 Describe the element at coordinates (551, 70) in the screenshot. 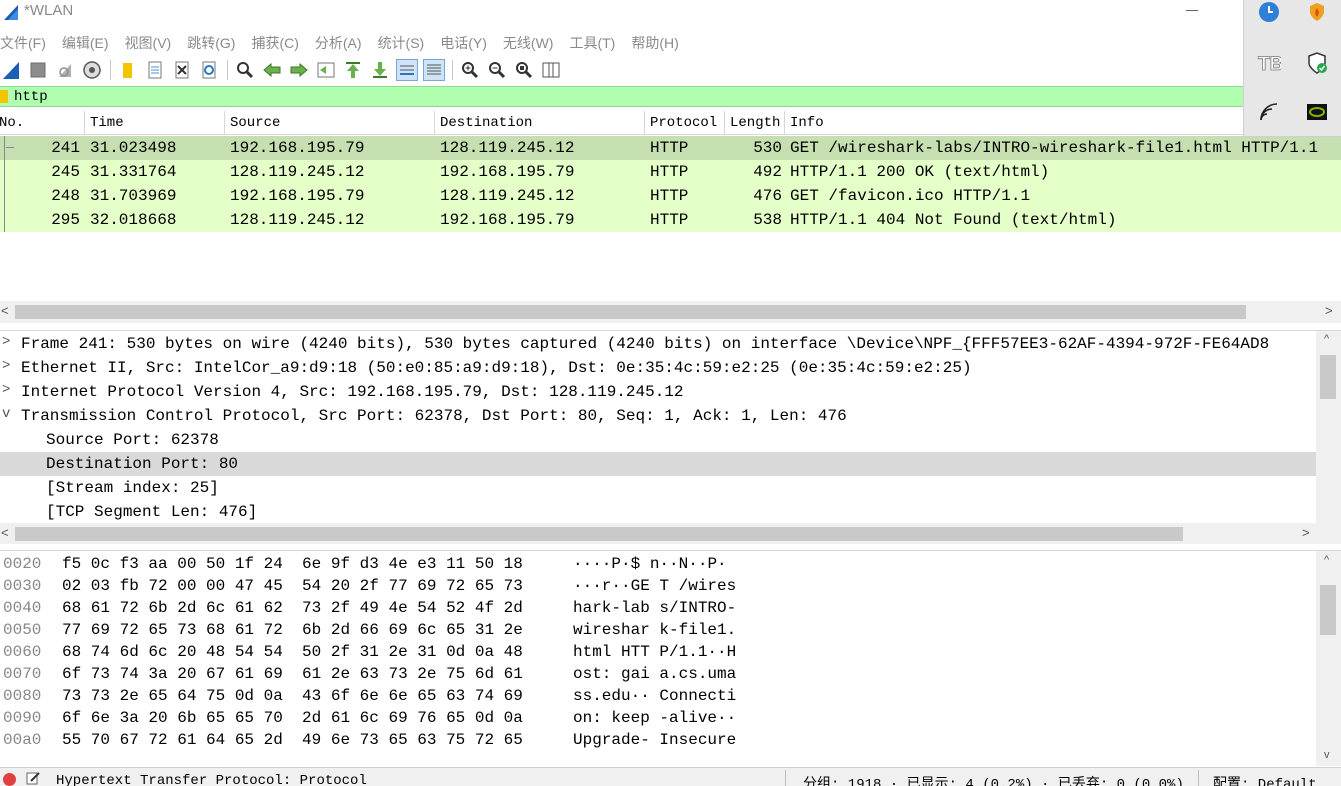

I see `resize-columns-icon` at that location.